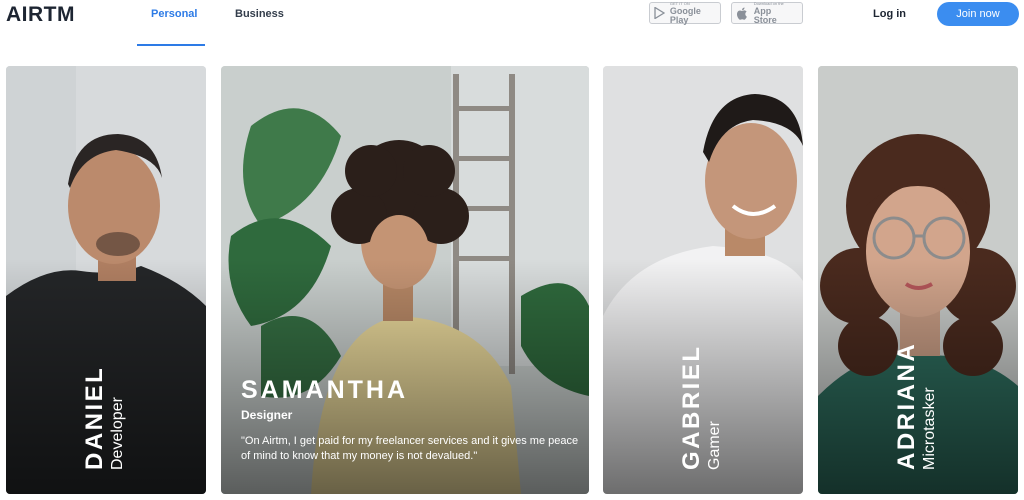 The image size is (1024, 500). I want to click on app-store-badge: Download on the App Store, so click(767, 12).